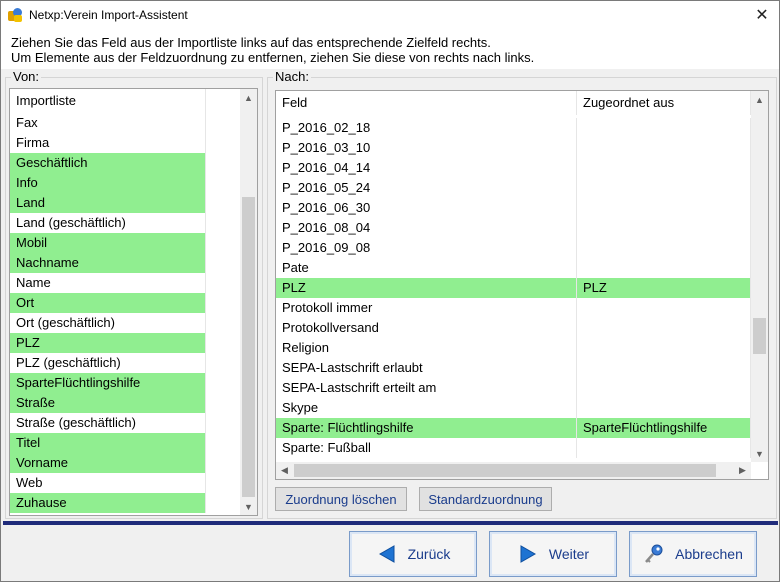  I want to click on field-mapping-row: P_2016_04_14, so click(513, 168).